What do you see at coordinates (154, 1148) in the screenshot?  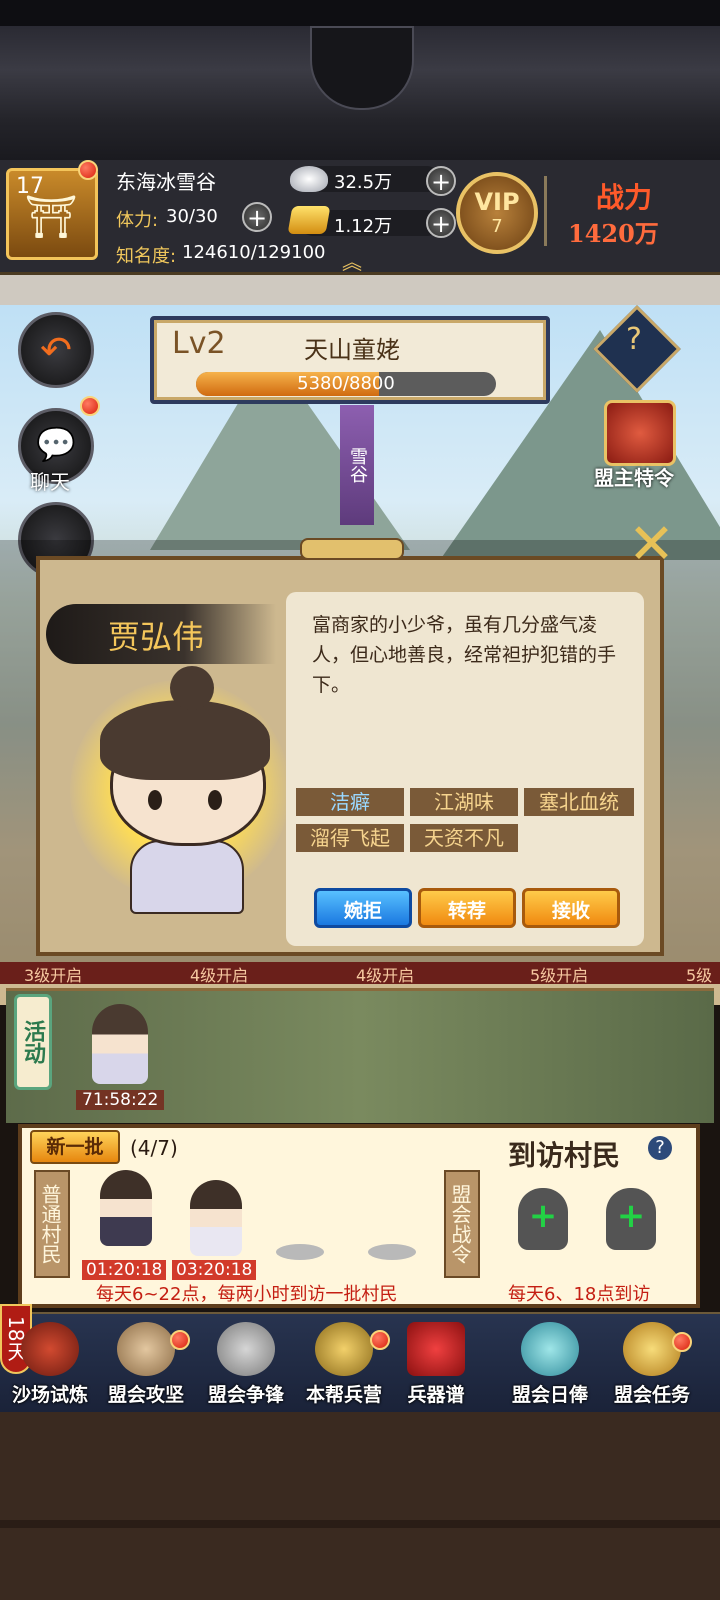 I see `batch-count: (4/7)` at bounding box center [154, 1148].